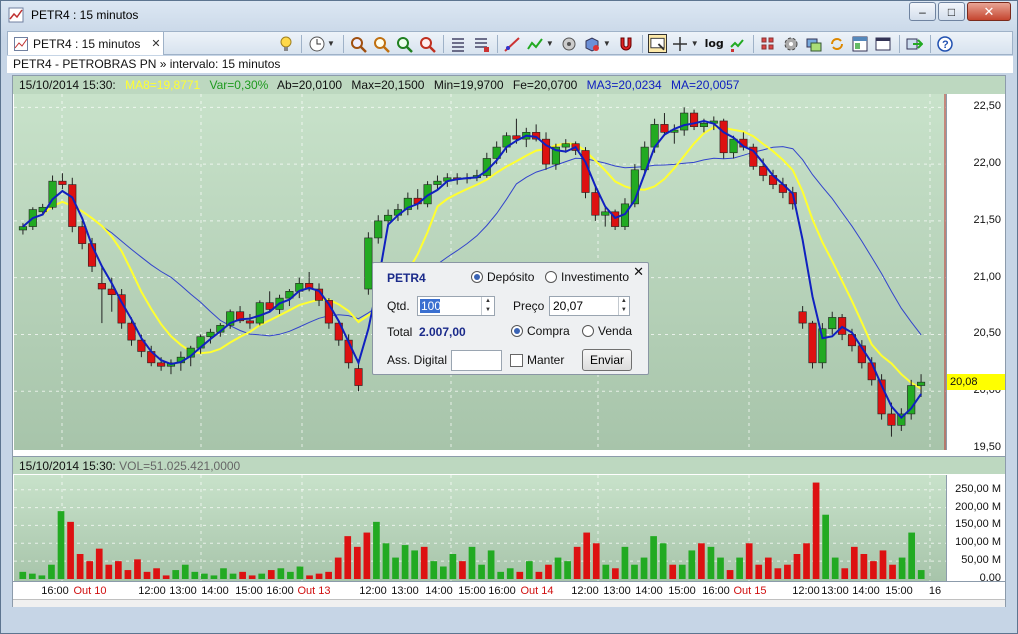 This screenshot has width=1018, height=634. I want to click on qtd-spin-arrows: ▲ ▼, so click(487, 306).